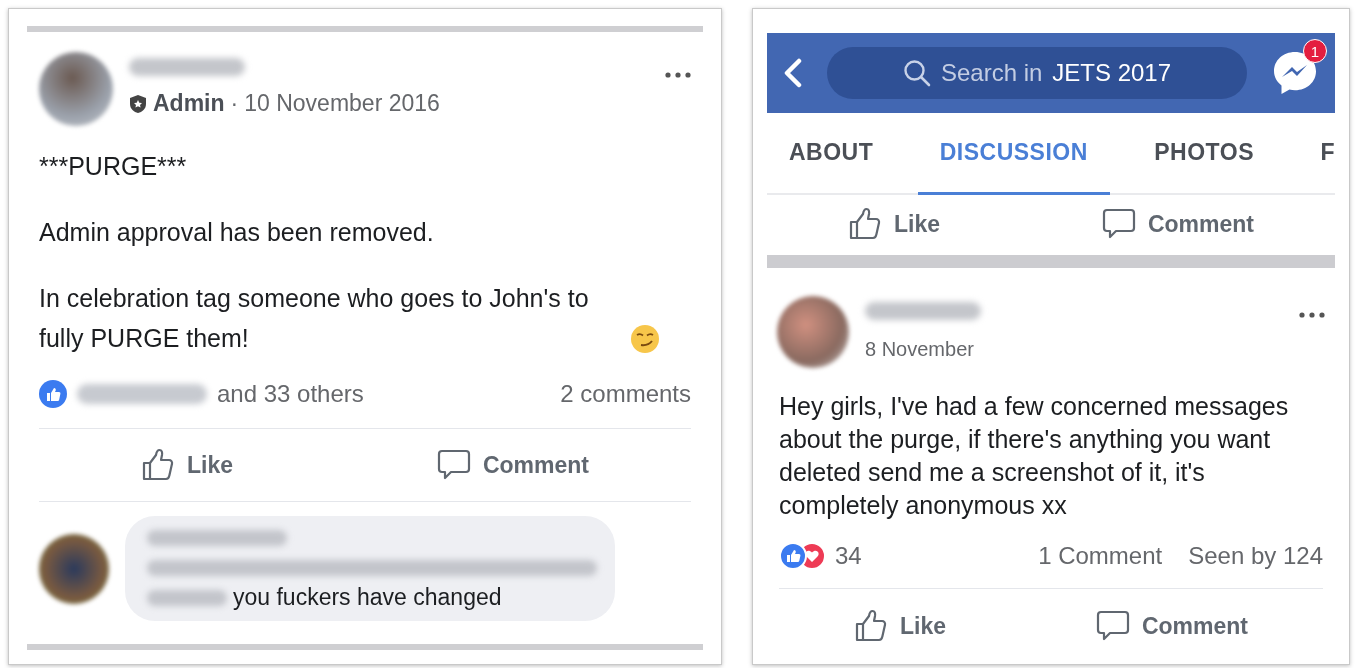 The image size is (1358, 668). I want to click on shield-icon, so click(138, 103).